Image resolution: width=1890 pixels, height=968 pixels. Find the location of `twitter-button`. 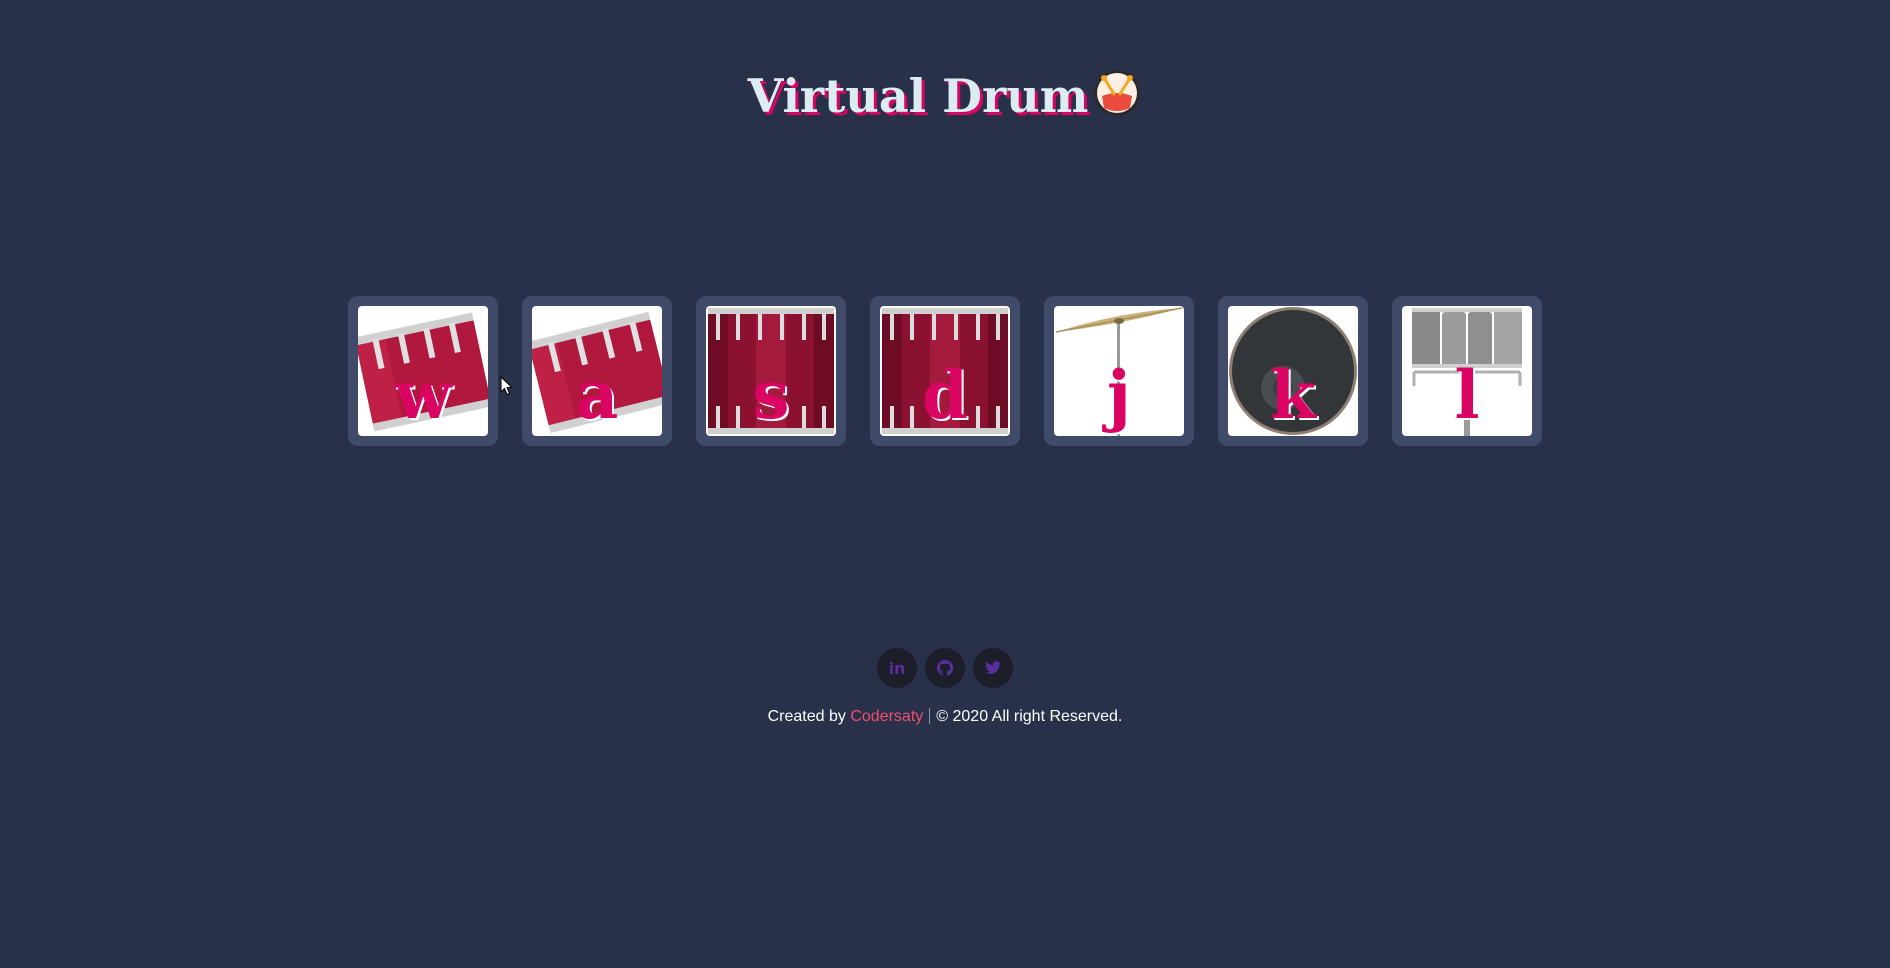

twitter-button is located at coordinates (993, 668).